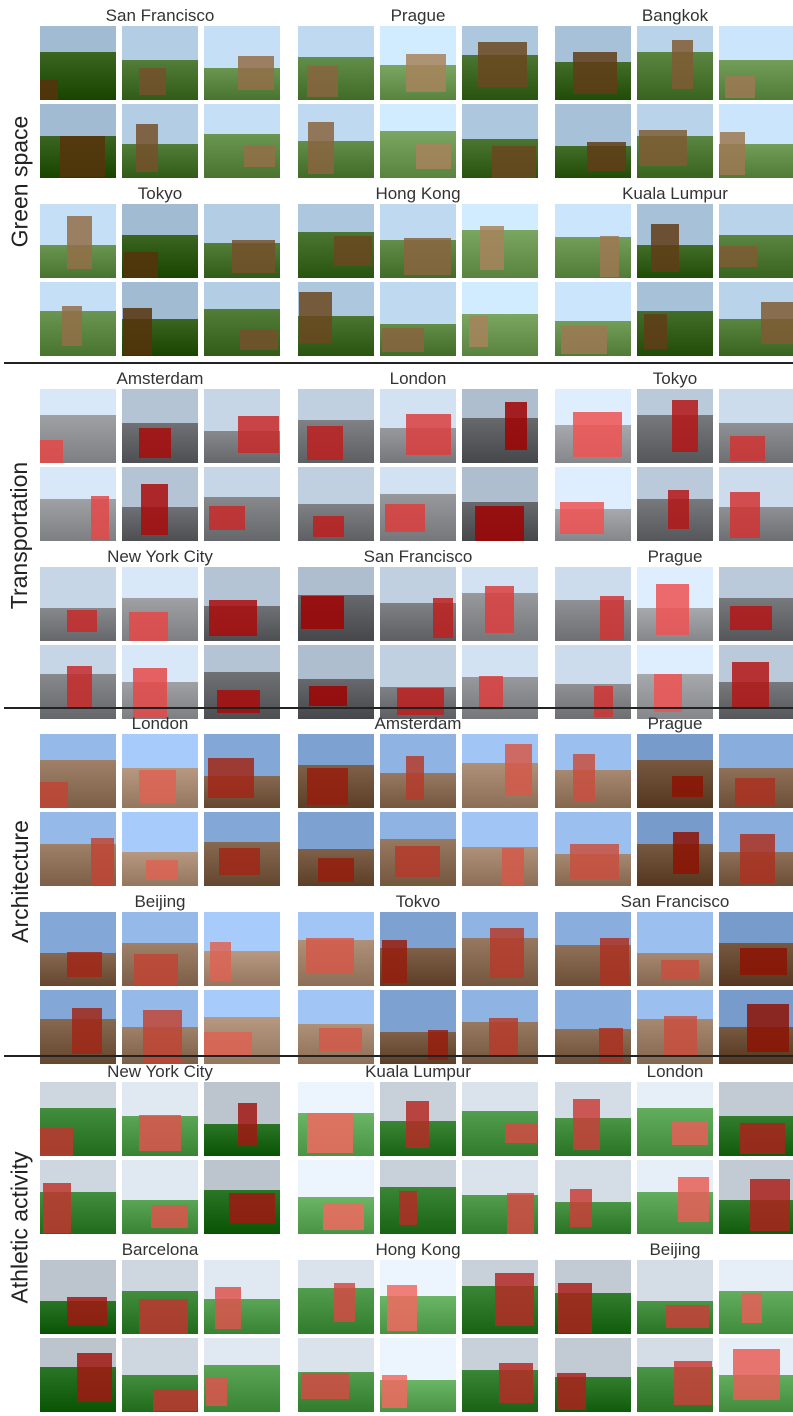  What do you see at coordinates (675, 193) in the screenshot?
I see `city-title: Kuala Lumpur` at bounding box center [675, 193].